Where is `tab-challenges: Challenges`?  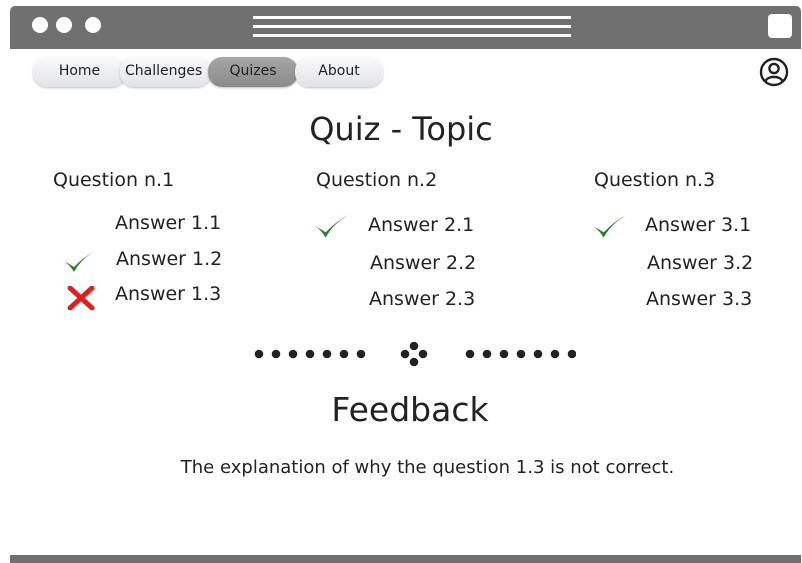 tab-challenges: Challenges is located at coordinates (165, 72).